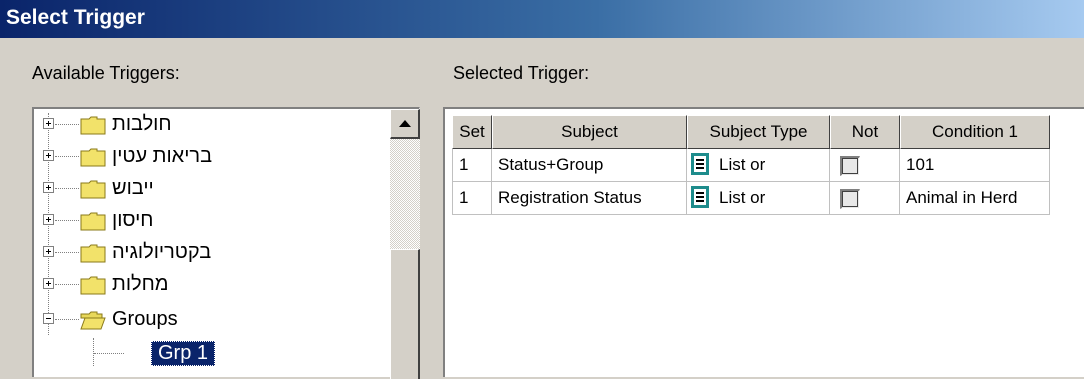 The image size is (1084, 379). I want to click on cell-subject: Registration Status, so click(589, 198).